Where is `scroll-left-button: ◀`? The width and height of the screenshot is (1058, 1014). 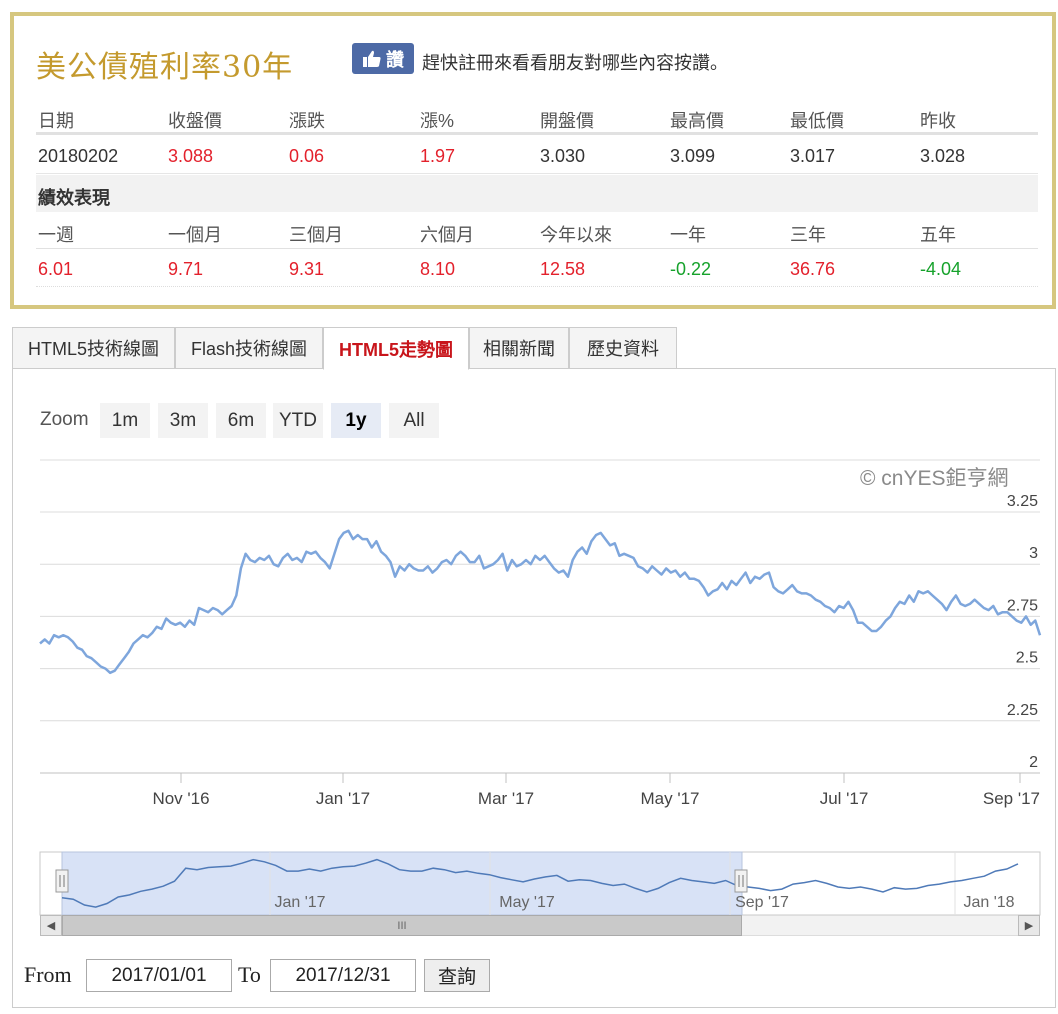 scroll-left-button: ◀ is located at coordinates (51, 925).